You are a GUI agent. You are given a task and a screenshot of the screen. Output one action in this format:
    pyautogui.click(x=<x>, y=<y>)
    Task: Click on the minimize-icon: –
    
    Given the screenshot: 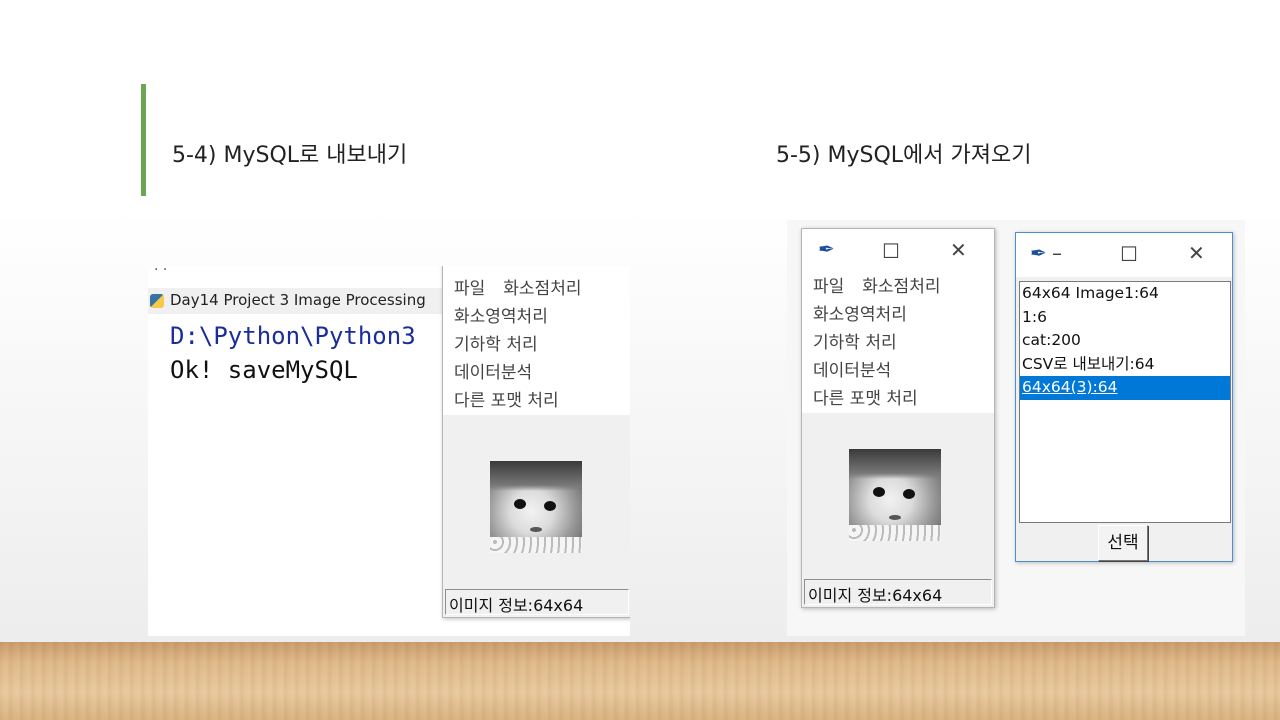 What is the action you would take?
    pyautogui.click(x=1057, y=253)
    